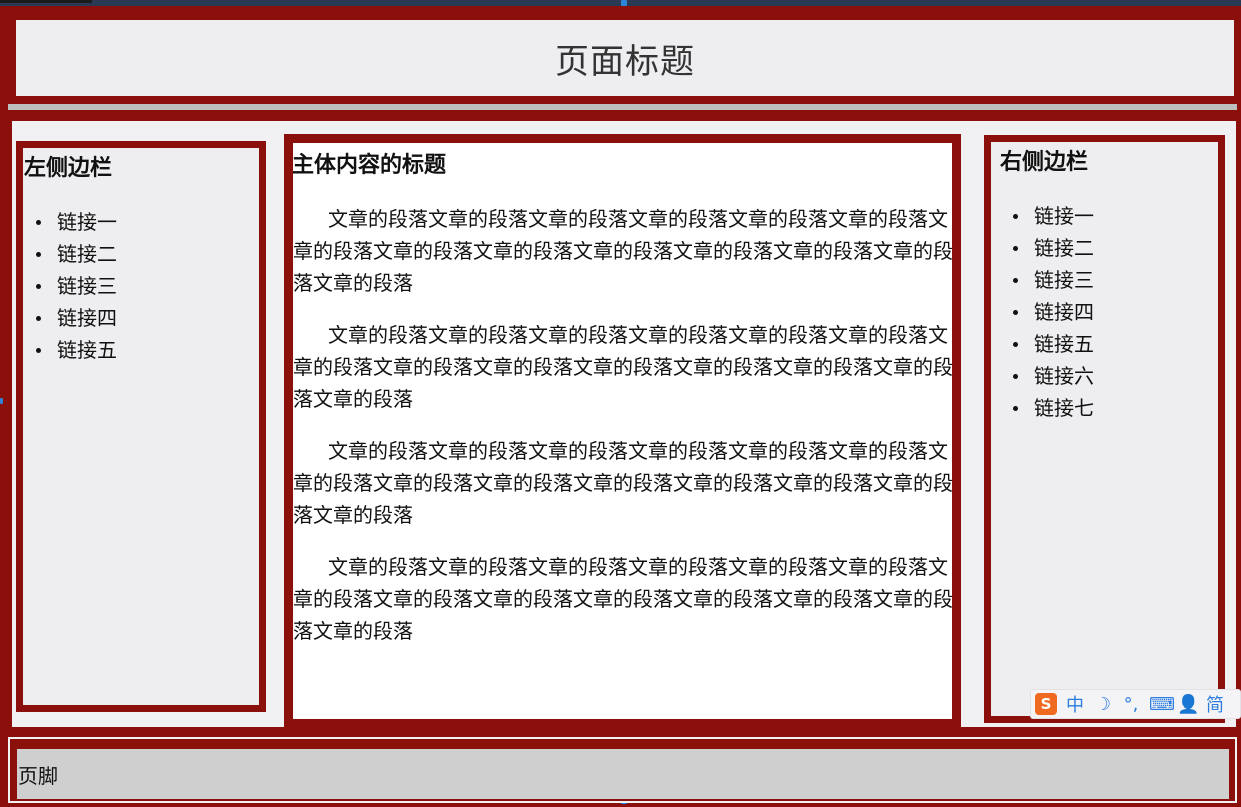 Image resolution: width=1241 pixels, height=807 pixels. I want to click on right-sidebar: 右侧边栏 链接一 链接二 链接三 链接四 链接五 链接六 链接七, so click(1104, 429).